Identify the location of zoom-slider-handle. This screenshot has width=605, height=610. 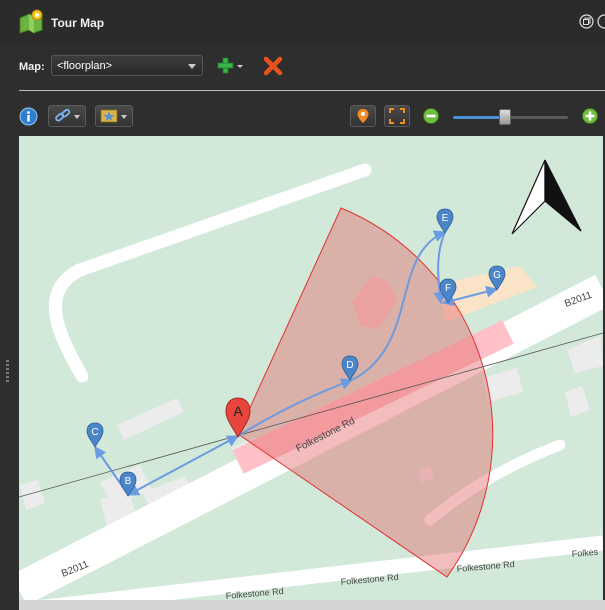
(504, 117).